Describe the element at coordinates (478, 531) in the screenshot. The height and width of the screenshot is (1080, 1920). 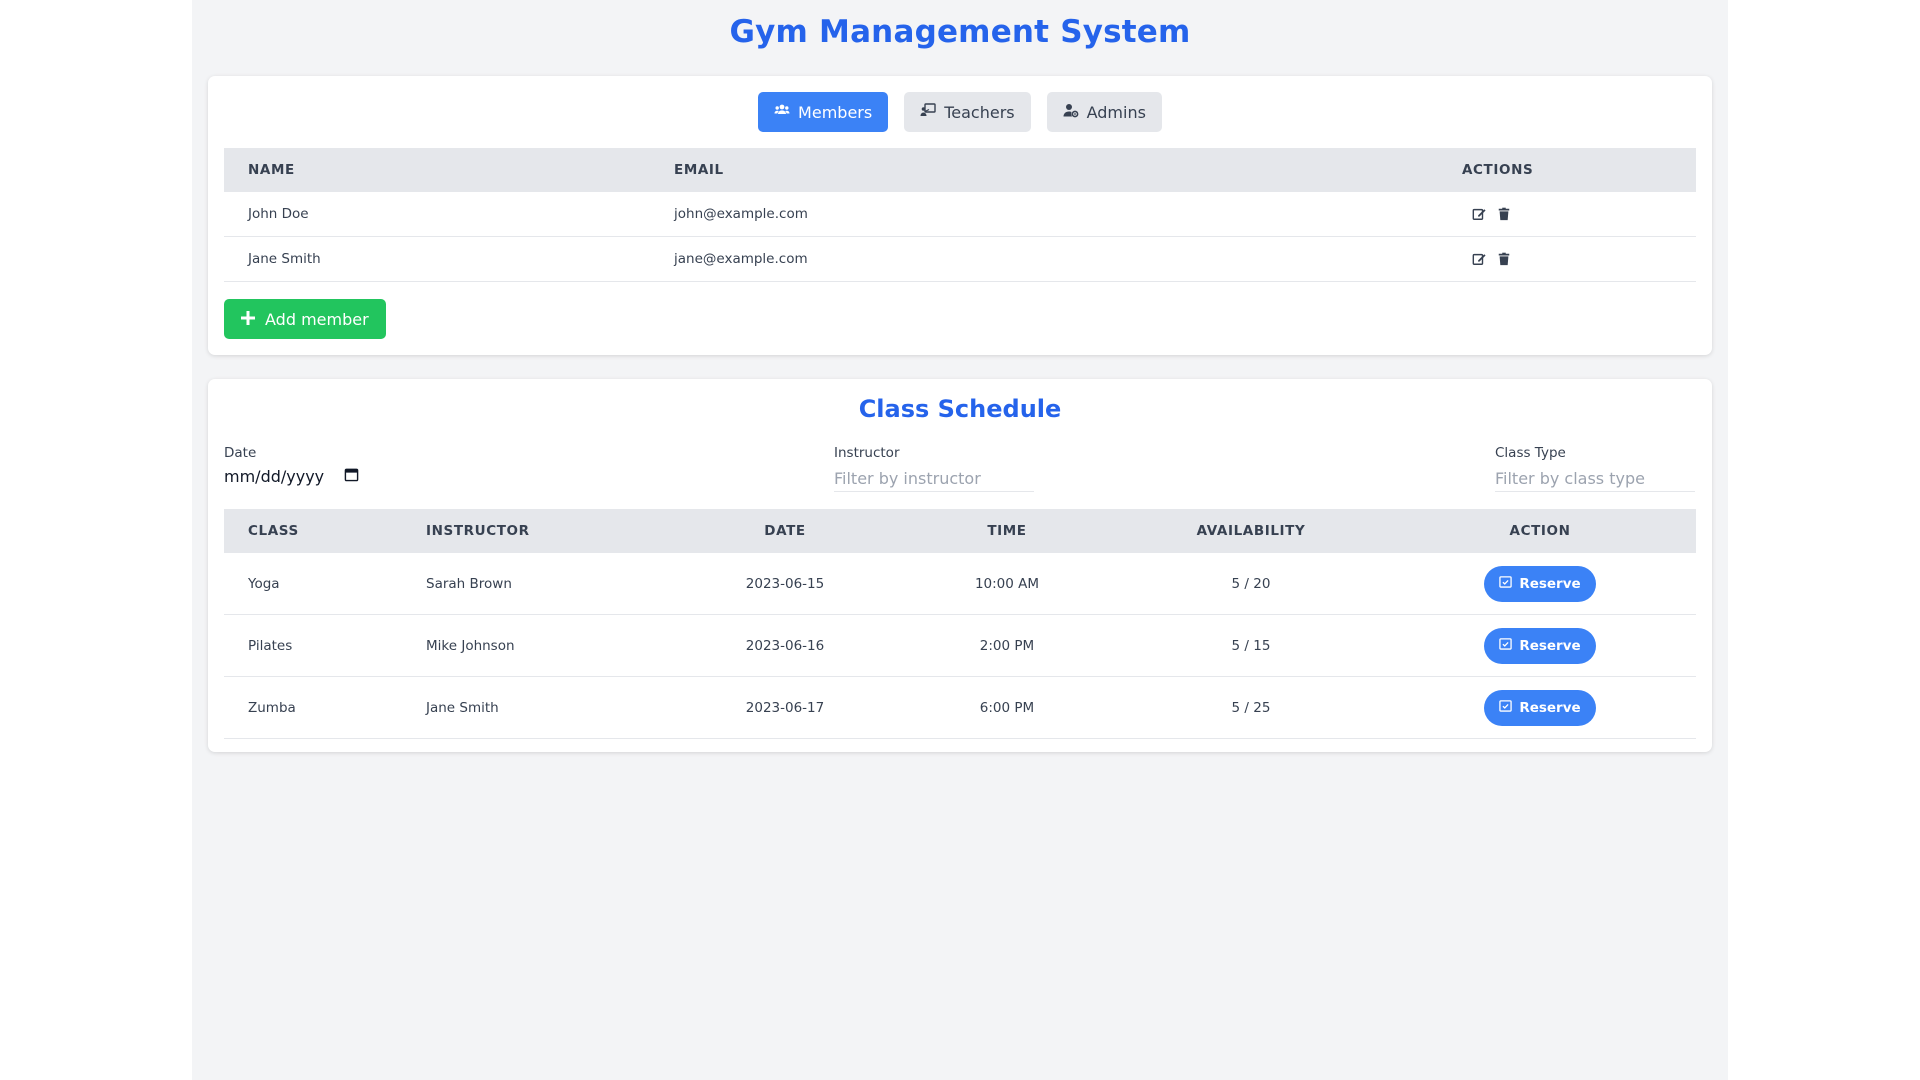
I see `column-header-instructor: Instructor` at that location.